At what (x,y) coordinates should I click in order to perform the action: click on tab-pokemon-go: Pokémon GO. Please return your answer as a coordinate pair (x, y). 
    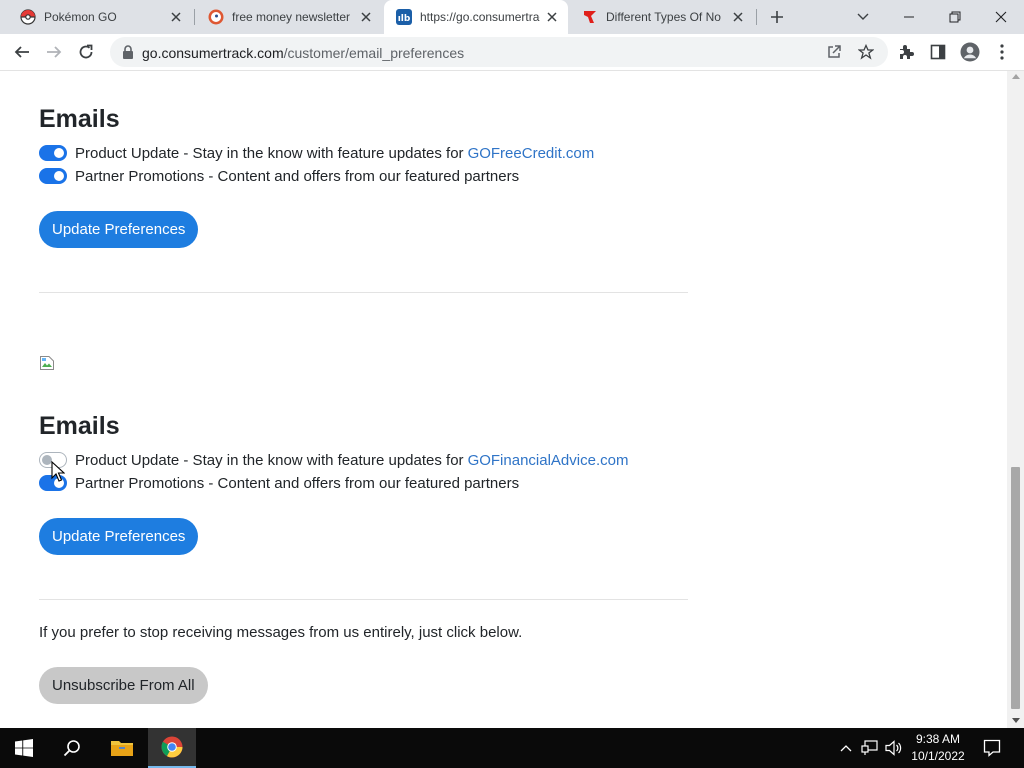
    Looking at the image, I should click on (100, 17).